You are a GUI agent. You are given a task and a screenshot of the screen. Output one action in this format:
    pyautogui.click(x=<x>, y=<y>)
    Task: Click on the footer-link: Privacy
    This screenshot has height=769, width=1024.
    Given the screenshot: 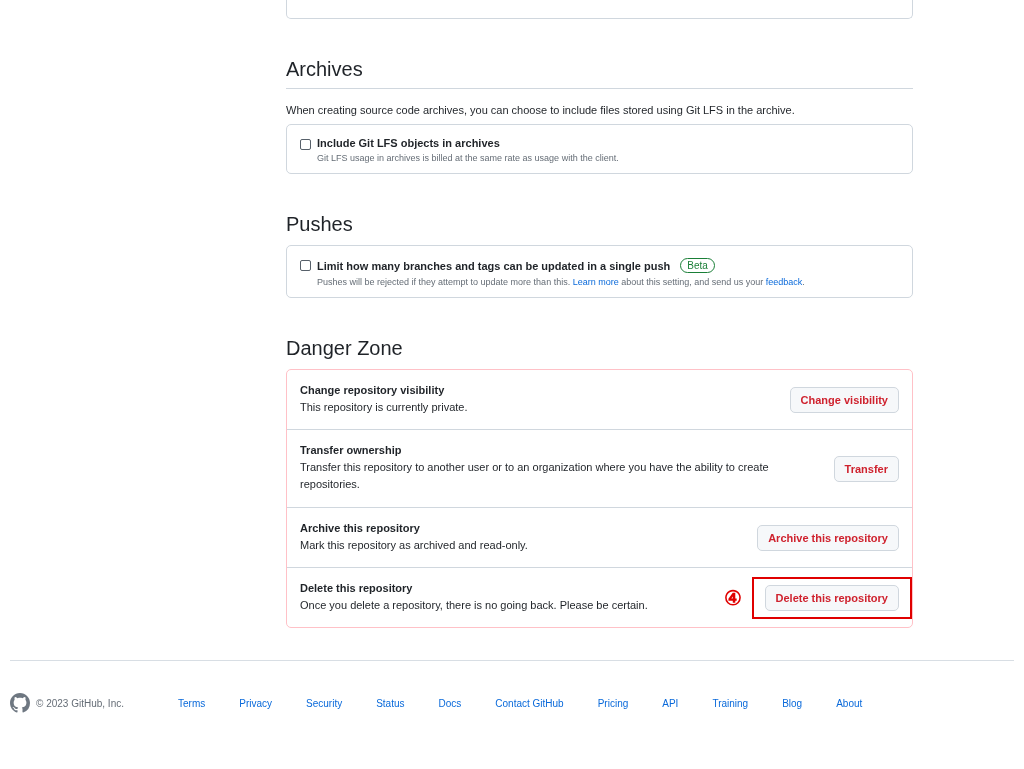 What is the action you would take?
    pyautogui.click(x=256, y=703)
    